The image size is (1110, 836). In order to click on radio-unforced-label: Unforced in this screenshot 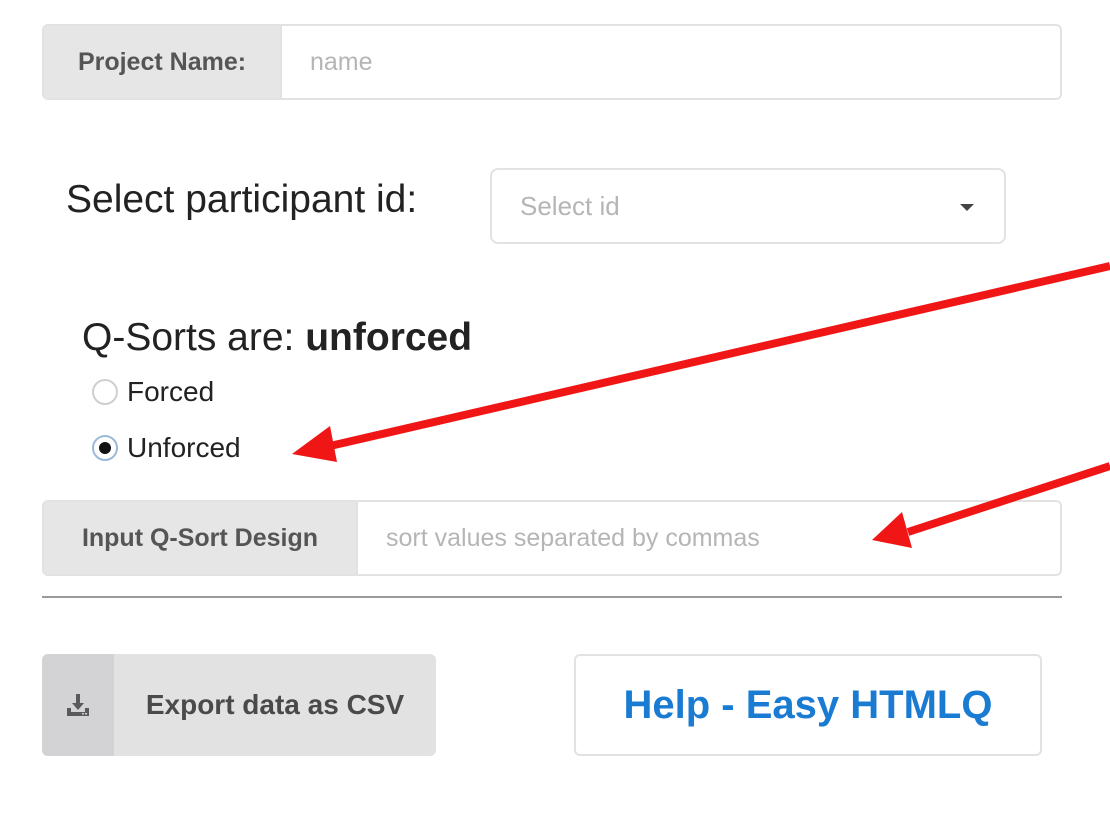, I will do `click(184, 447)`.